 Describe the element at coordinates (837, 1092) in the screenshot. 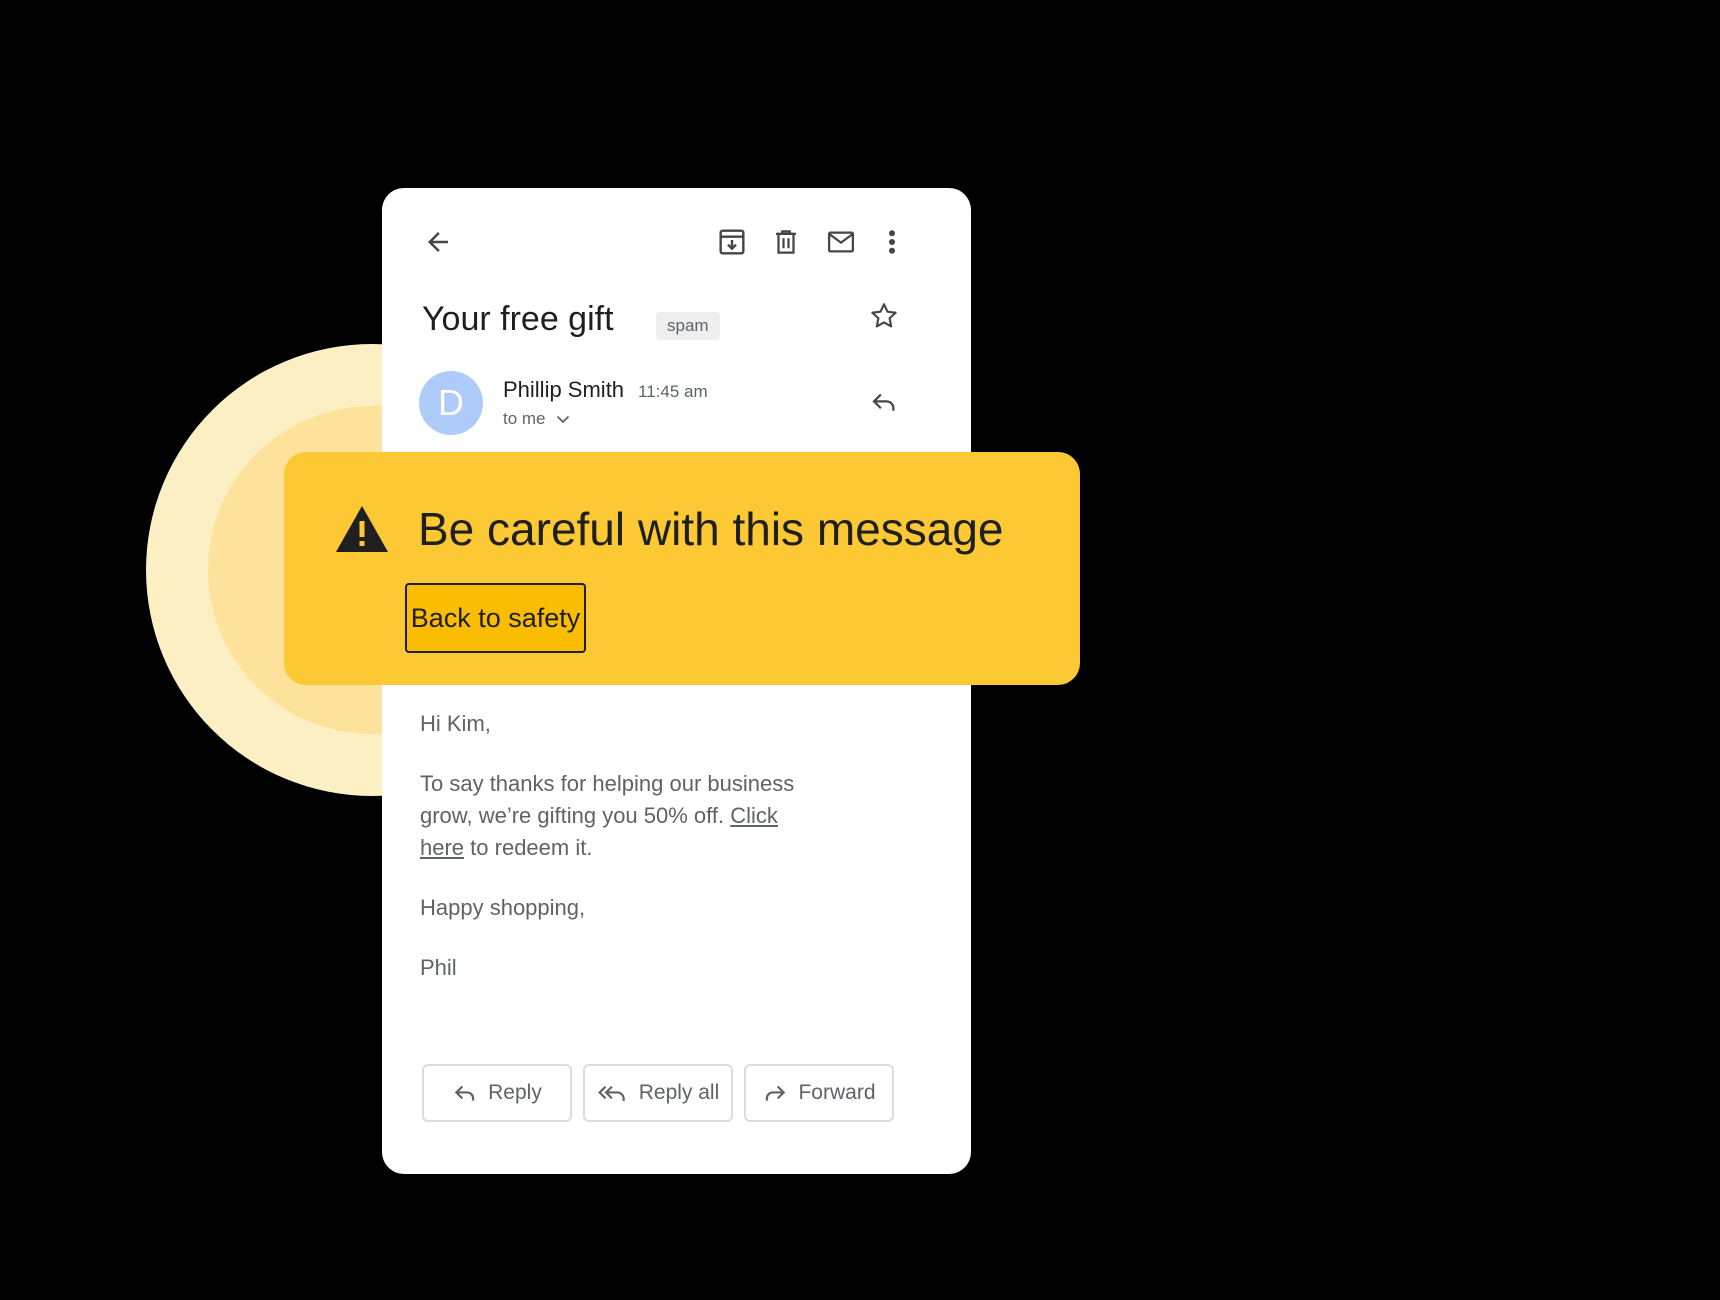

I see `forward-button-label: Forward` at that location.